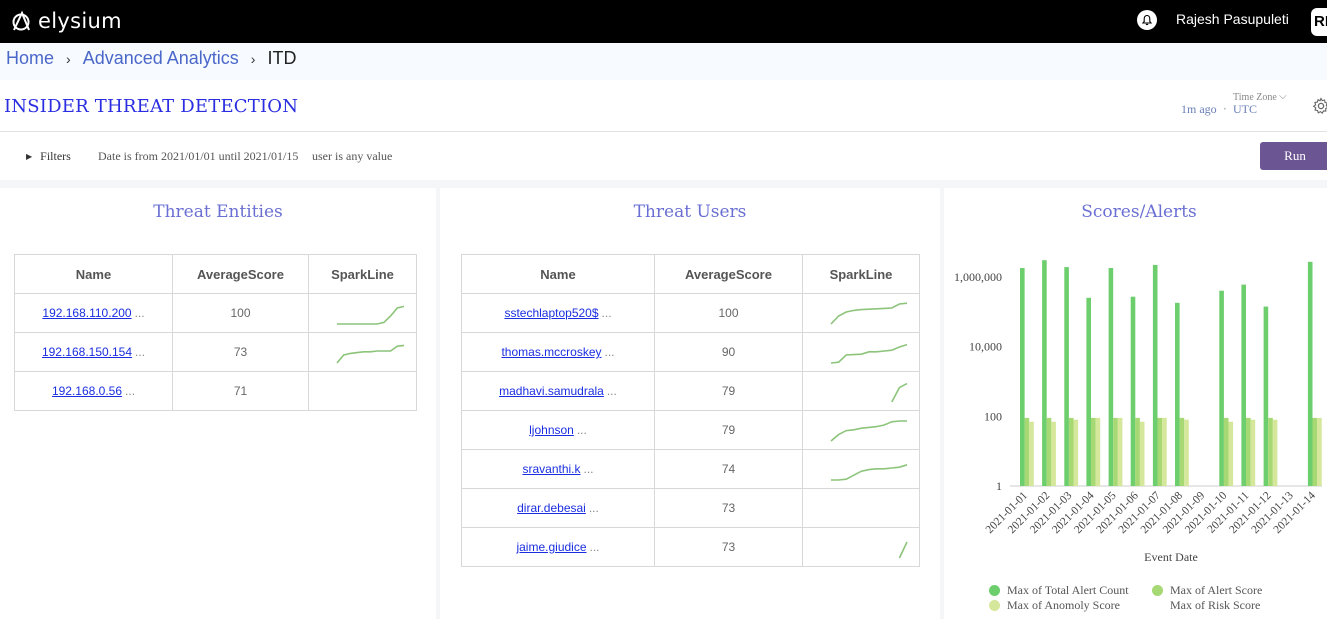 The height and width of the screenshot is (619, 1327). I want to click on name-link: madhavi.samudrala, so click(551, 391).